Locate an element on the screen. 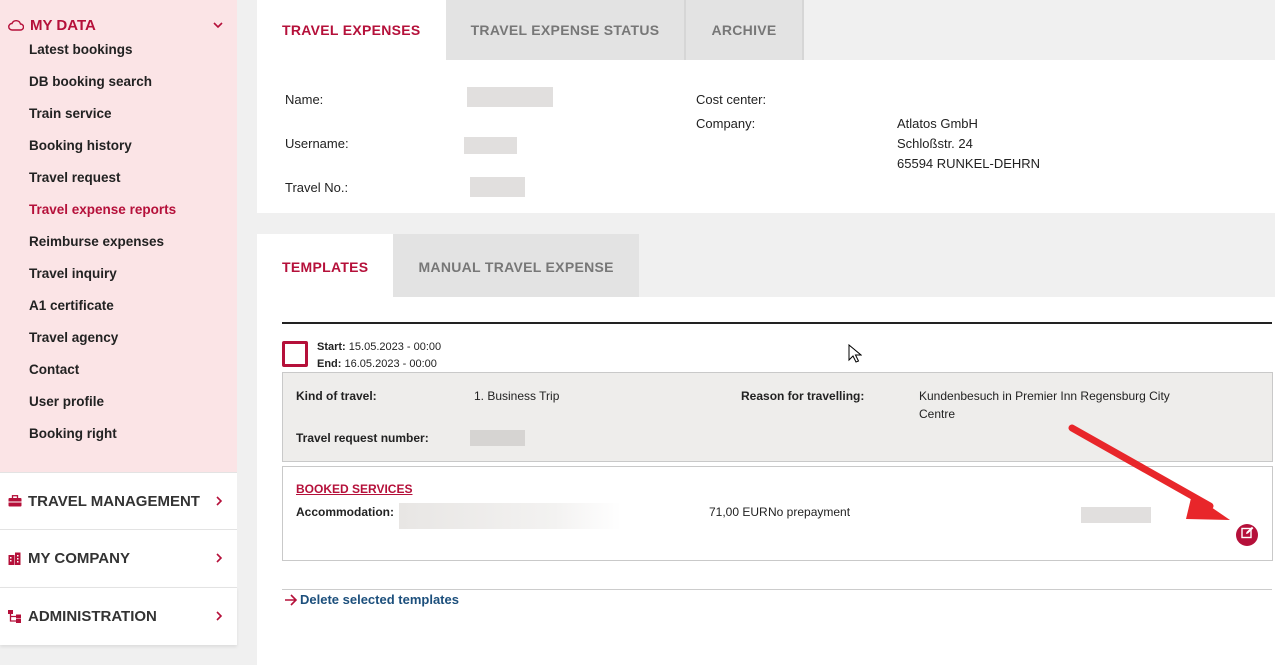 The width and height of the screenshot is (1275, 665). divider is located at coordinates (777, 323).